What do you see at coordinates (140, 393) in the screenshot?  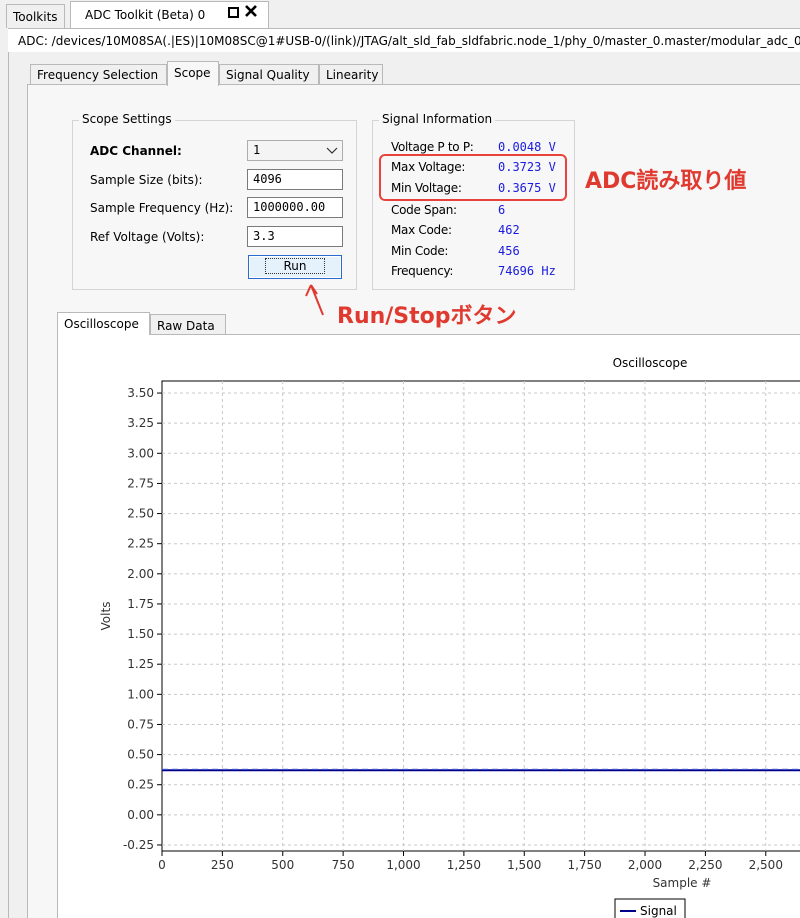 I see `y-tick-label: 3.50` at bounding box center [140, 393].